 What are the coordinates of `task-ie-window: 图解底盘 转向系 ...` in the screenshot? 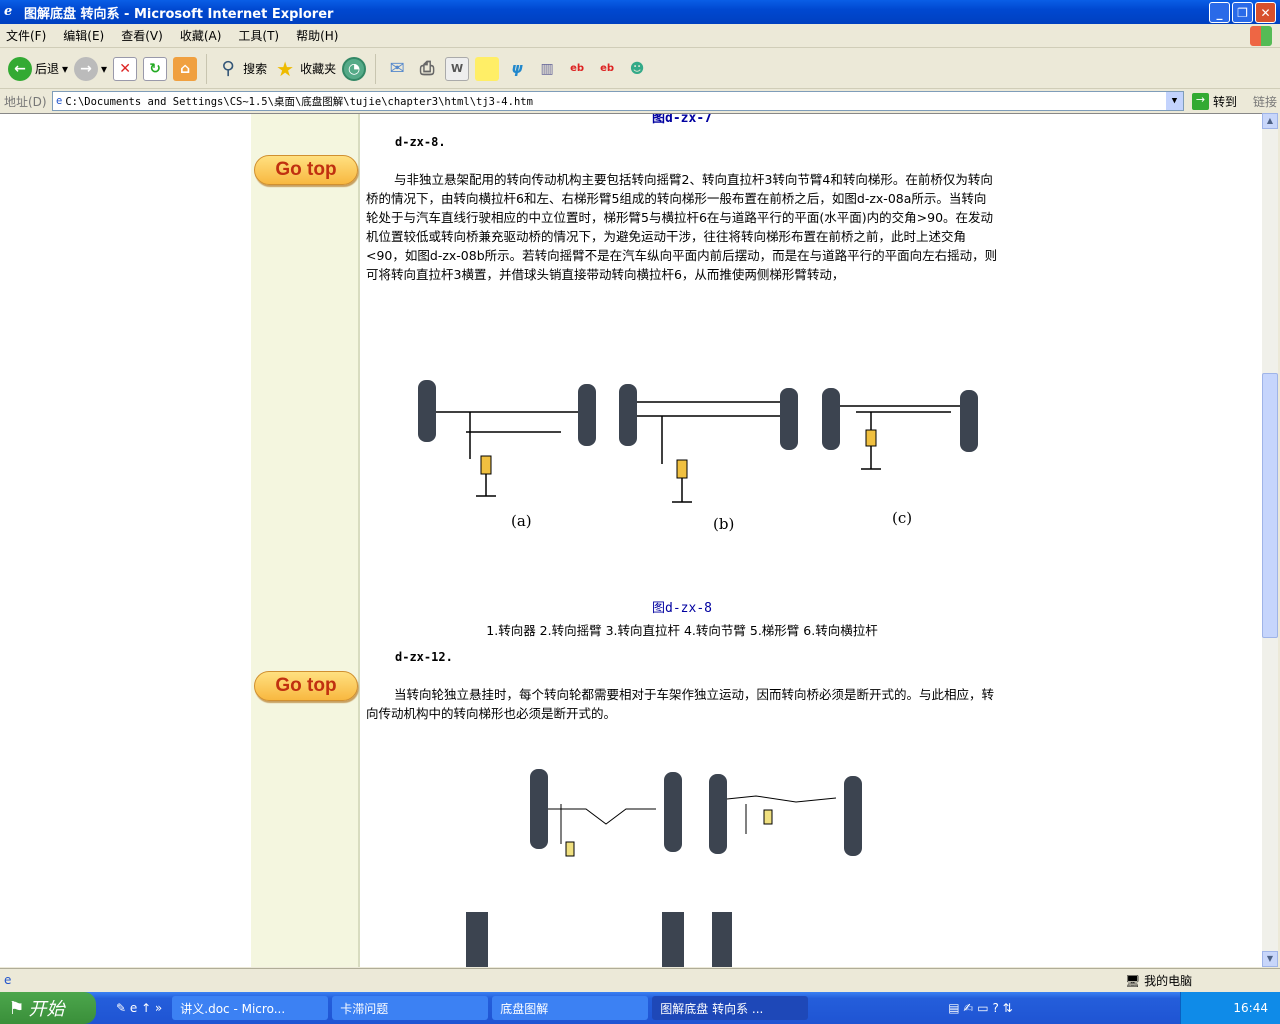 It's located at (730, 1008).